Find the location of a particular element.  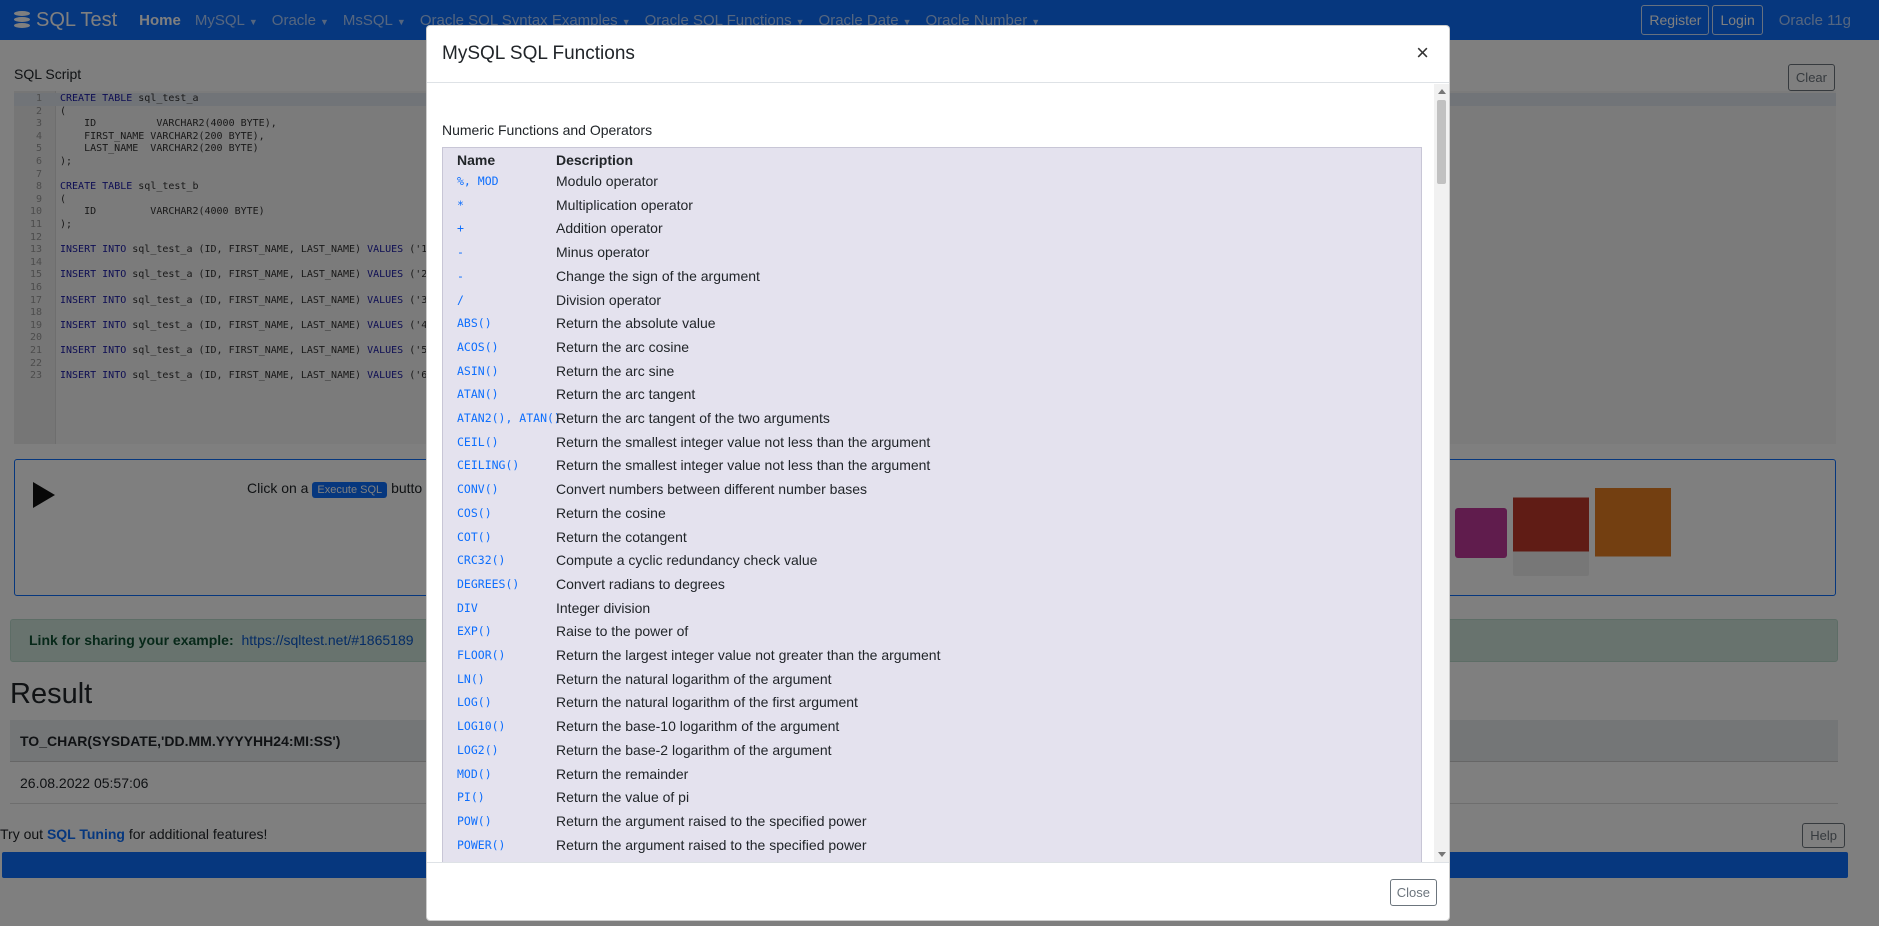

scroll-up-icon is located at coordinates (1442, 91).